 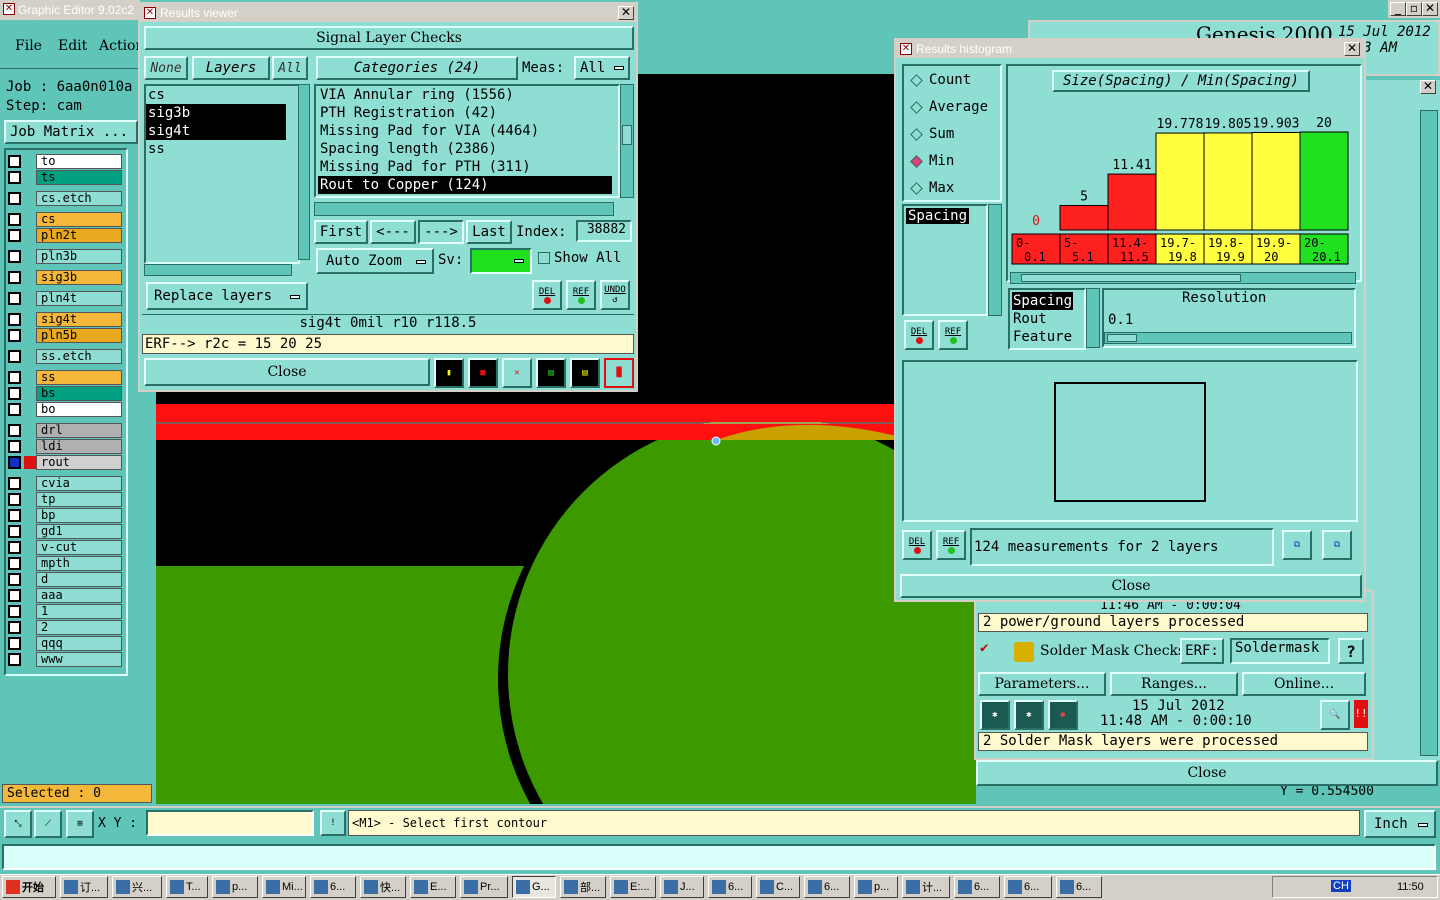 I want to click on category-item: PTH Registration (42), so click(x=465, y=113).